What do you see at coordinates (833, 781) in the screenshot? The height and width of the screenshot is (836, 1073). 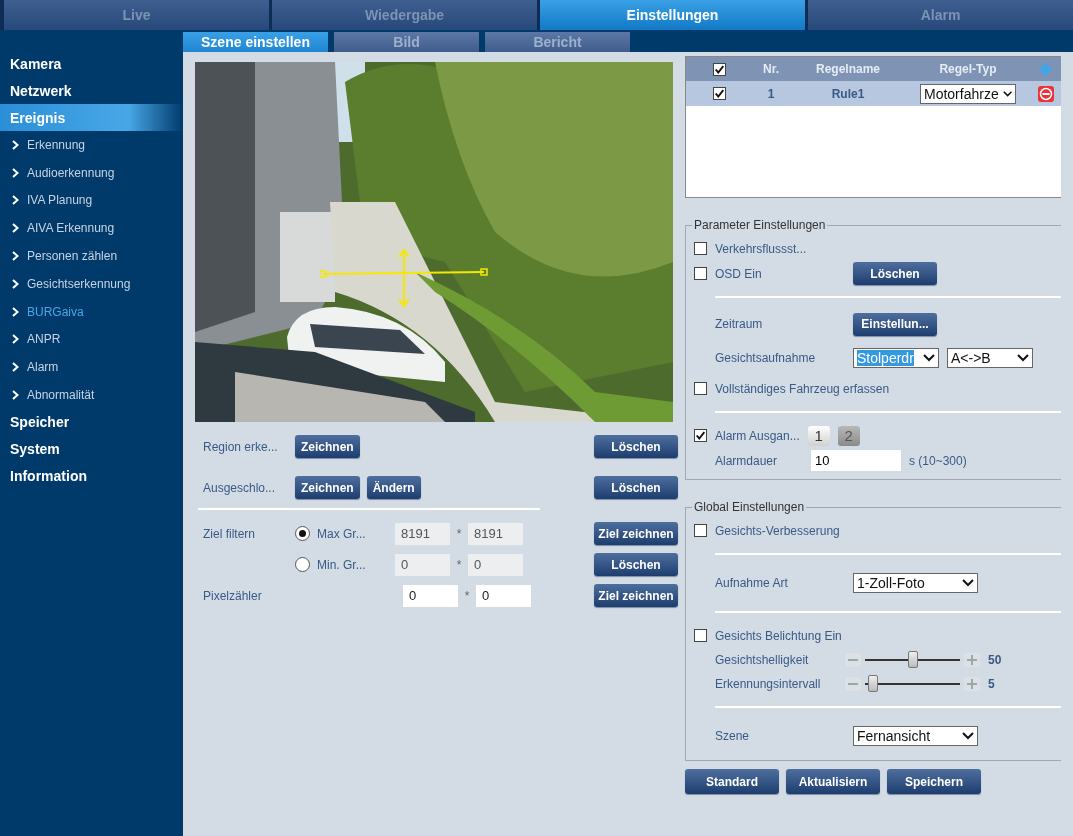 I see `action-button: Aktualisiern` at bounding box center [833, 781].